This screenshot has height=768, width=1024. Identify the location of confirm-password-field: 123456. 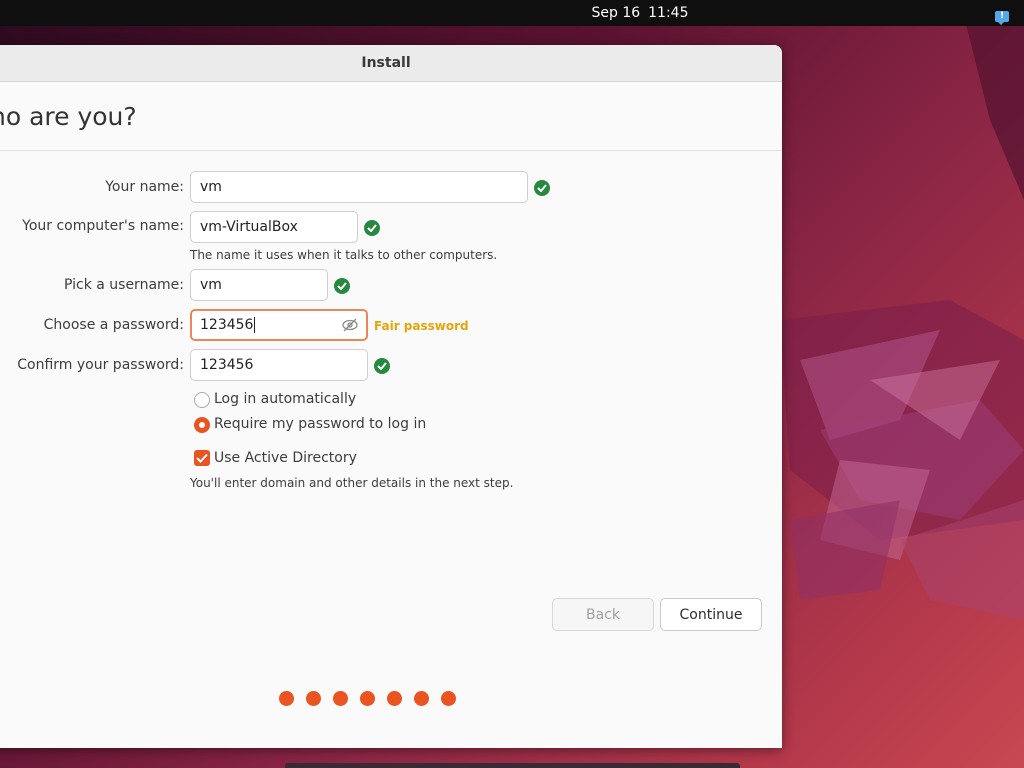
(279, 365).